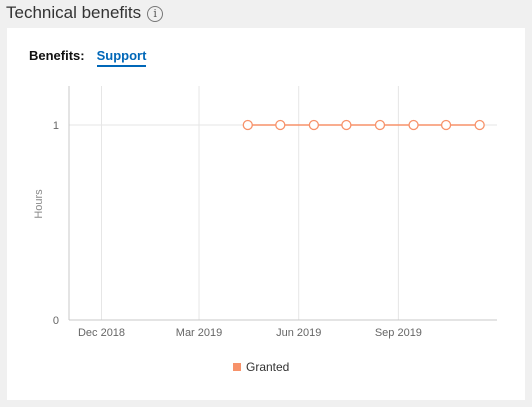 Image resolution: width=532 pixels, height=407 pixels. What do you see at coordinates (101, 333) in the screenshot?
I see `x-tick-label: Dec 2018` at bounding box center [101, 333].